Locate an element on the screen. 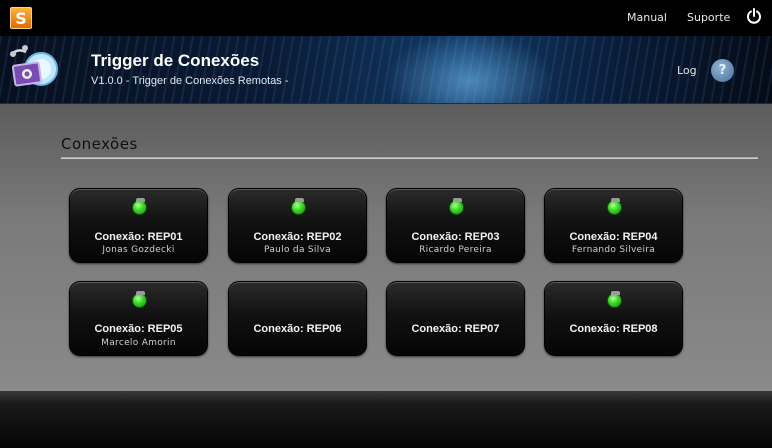 This screenshot has height=448, width=772. connection-name: Conexão: REP05 is located at coordinates (138, 329).